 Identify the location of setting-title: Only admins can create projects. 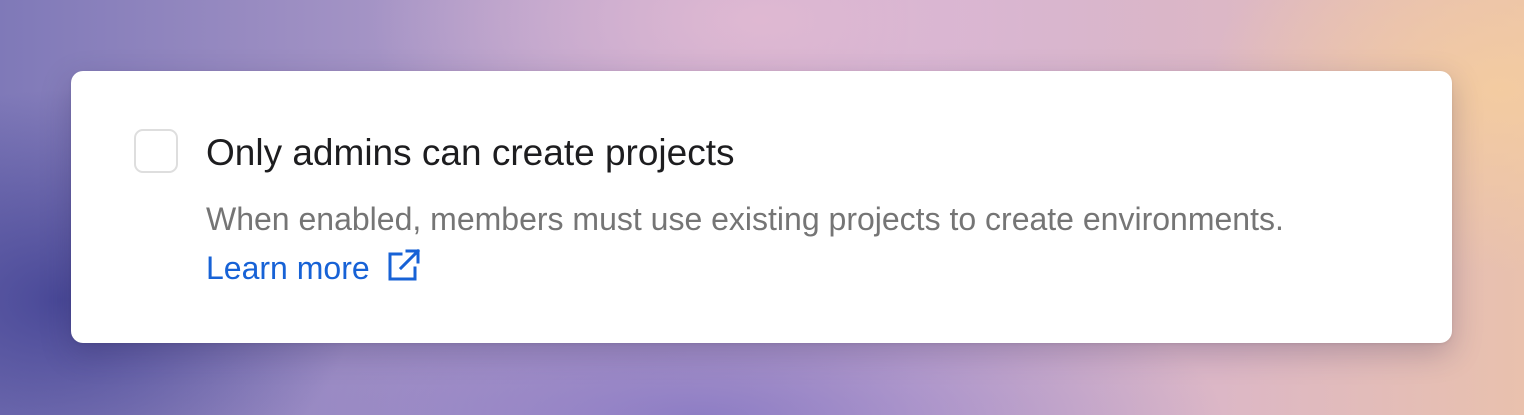
(470, 152).